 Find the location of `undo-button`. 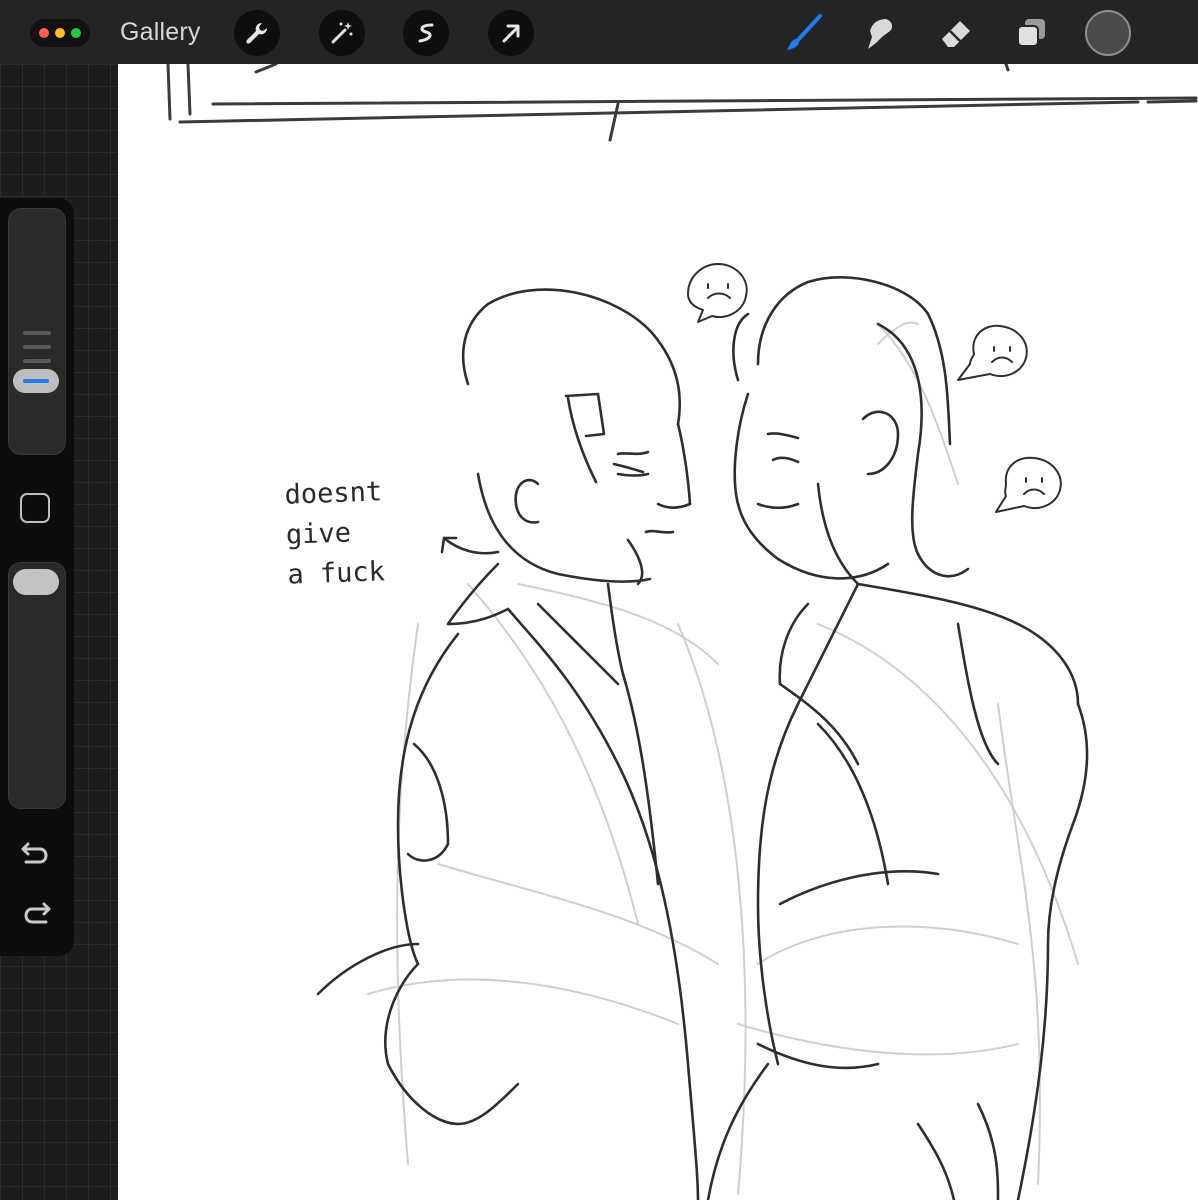

undo-button is located at coordinates (36, 854).